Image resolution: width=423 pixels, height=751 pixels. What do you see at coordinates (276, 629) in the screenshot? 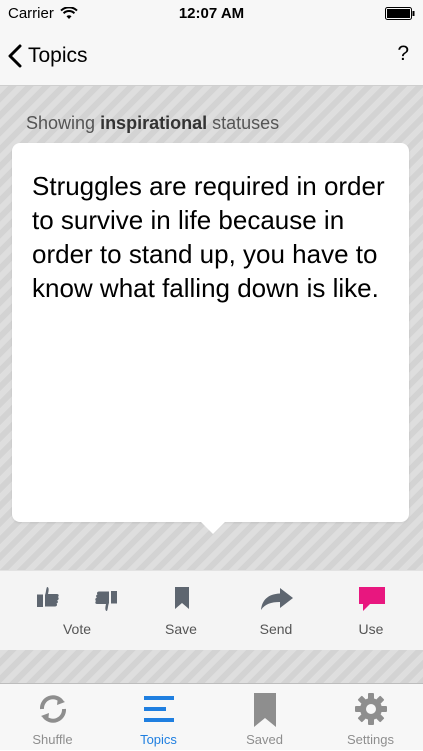
I see `send-label: Send` at bounding box center [276, 629].